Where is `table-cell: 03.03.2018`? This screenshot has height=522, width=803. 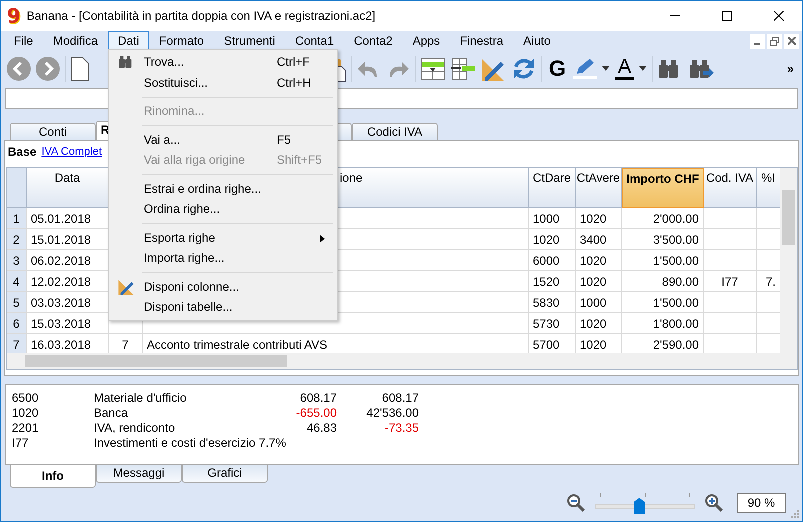
table-cell: 03.03.2018 is located at coordinates (61, 303).